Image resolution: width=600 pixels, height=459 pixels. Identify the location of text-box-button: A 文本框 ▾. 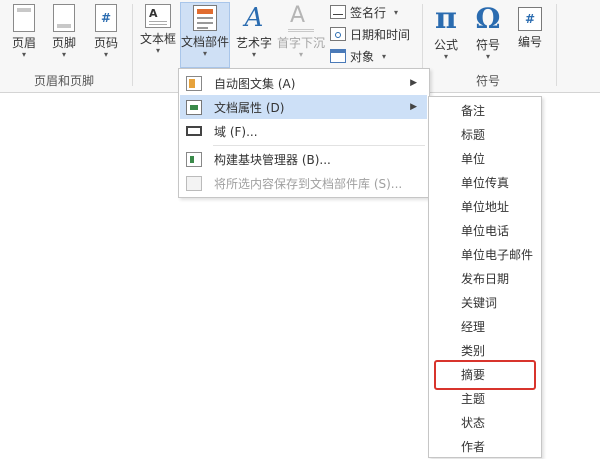
(158, 35).